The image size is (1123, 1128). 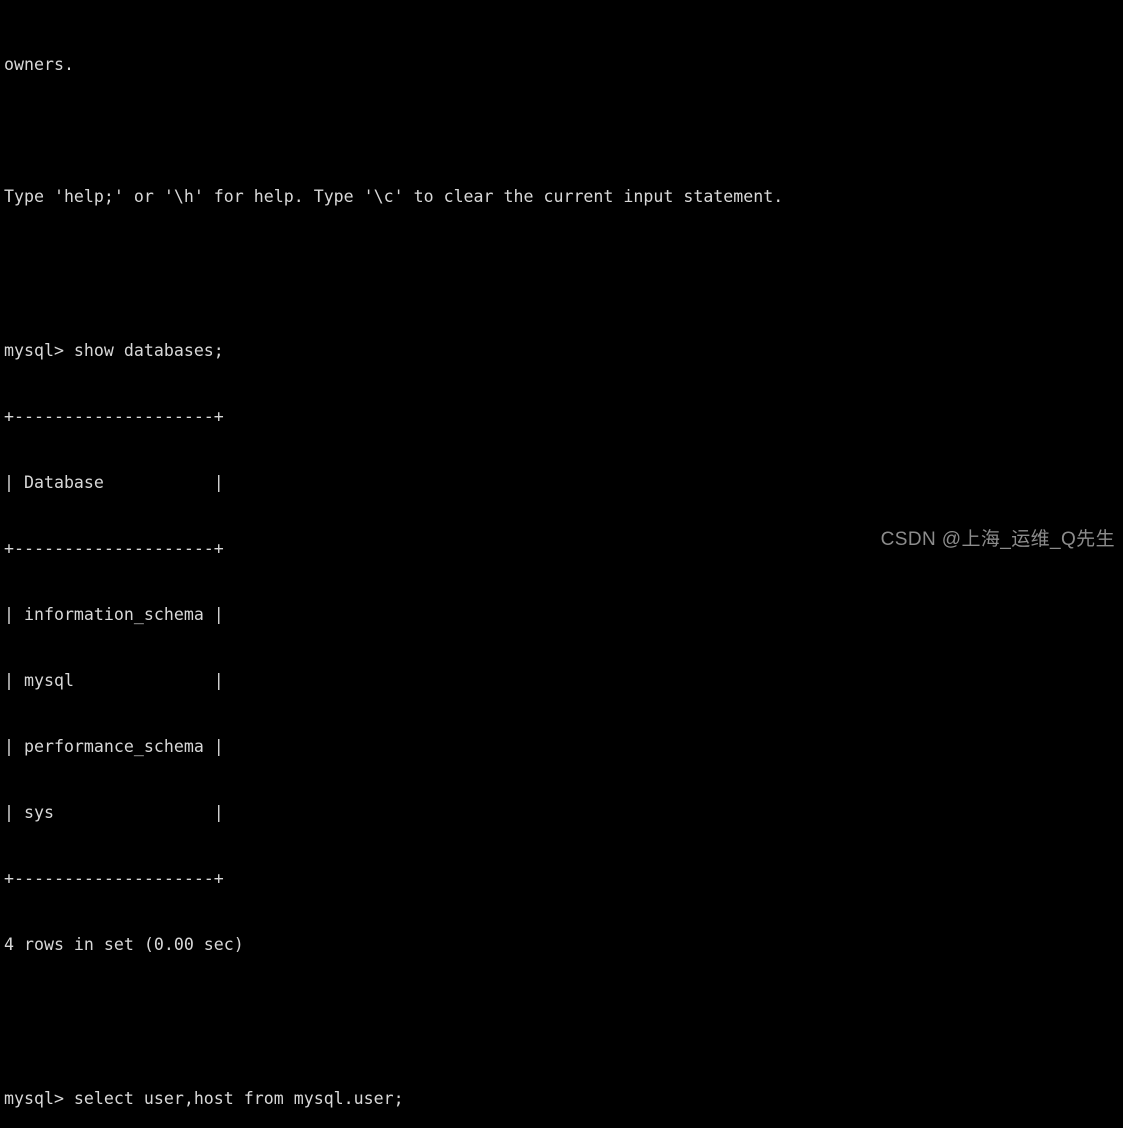 I want to click on terminal-line-command-show-databases: mysql> show databases;, so click(x=114, y=350).